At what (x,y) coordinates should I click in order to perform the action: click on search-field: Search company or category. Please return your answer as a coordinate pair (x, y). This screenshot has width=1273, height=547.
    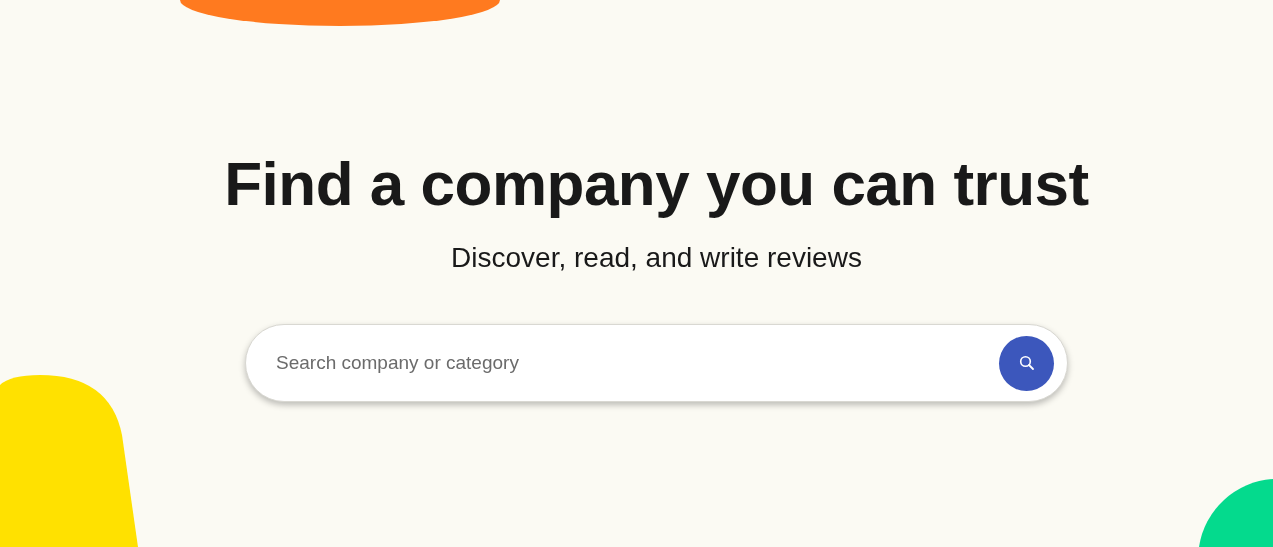
    Looking at the image, I should click on (656, 363).